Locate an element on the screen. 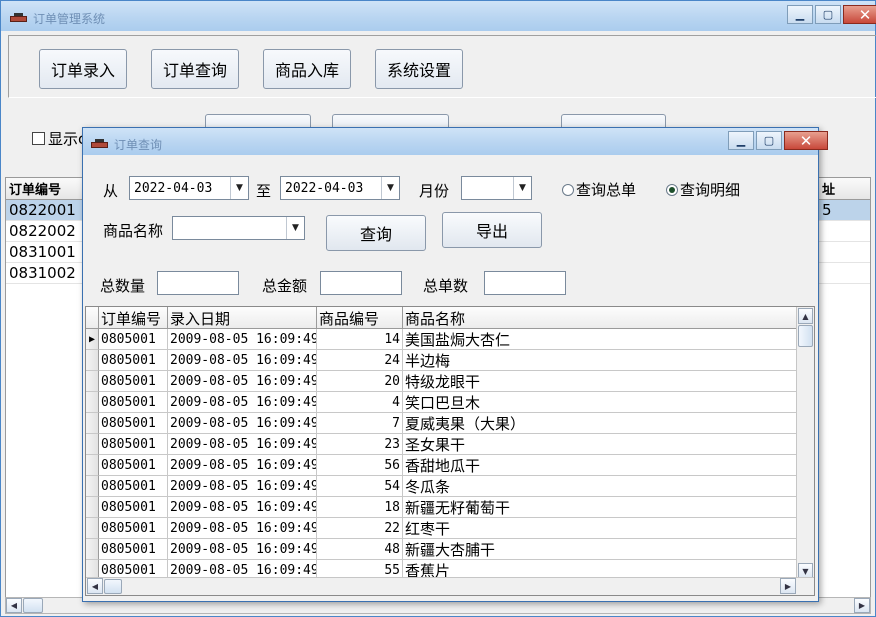 The image size is (876, 617). table-row: ▶ 0805001 2009-08-05 16:09:49 14 美国盐焗大杏仁 is located at coordinates (443, 339).